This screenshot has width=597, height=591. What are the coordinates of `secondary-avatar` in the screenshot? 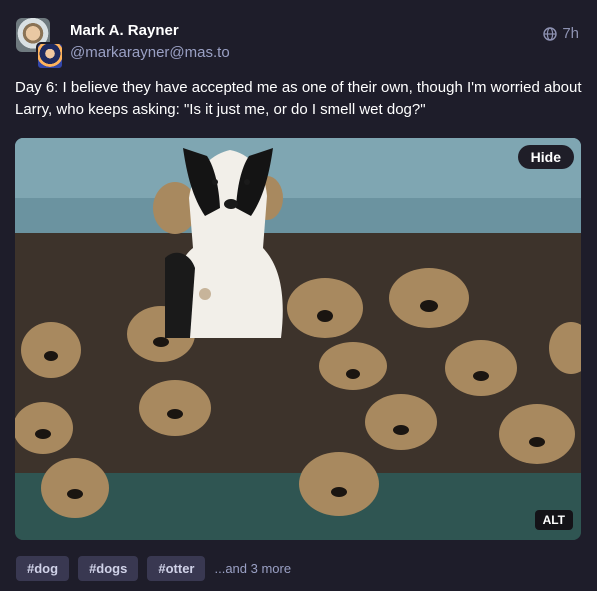 It's located at (50, 56).